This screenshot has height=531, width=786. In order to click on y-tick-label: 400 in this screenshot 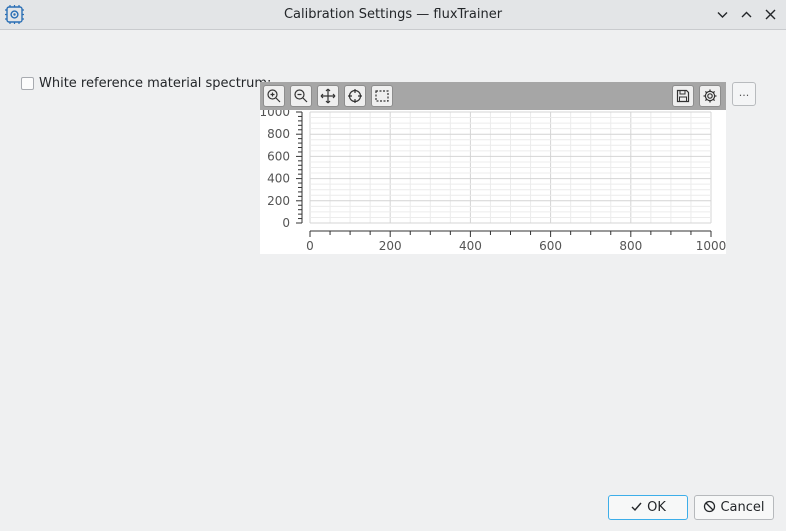, I will do `click(278, 179)`.